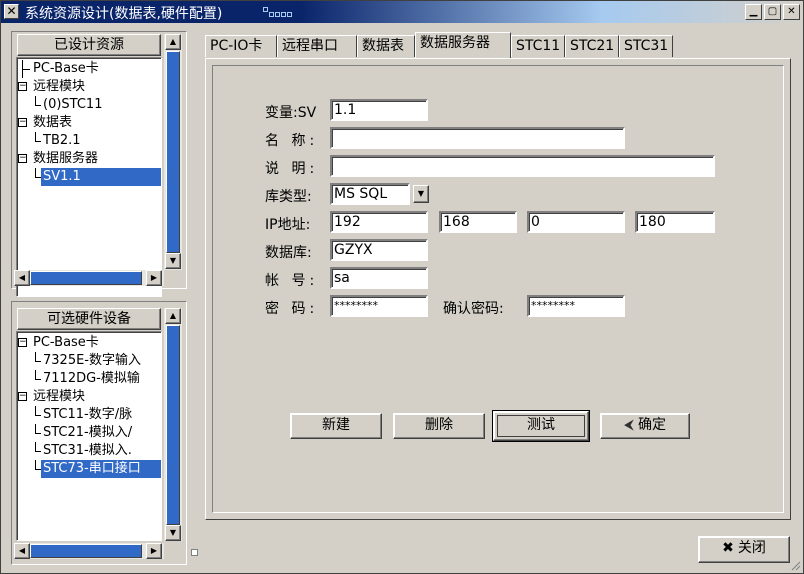  Describe the element at coordinates (291, 113) in the screenshot. I see `var-label: 变量:SV` at that location.